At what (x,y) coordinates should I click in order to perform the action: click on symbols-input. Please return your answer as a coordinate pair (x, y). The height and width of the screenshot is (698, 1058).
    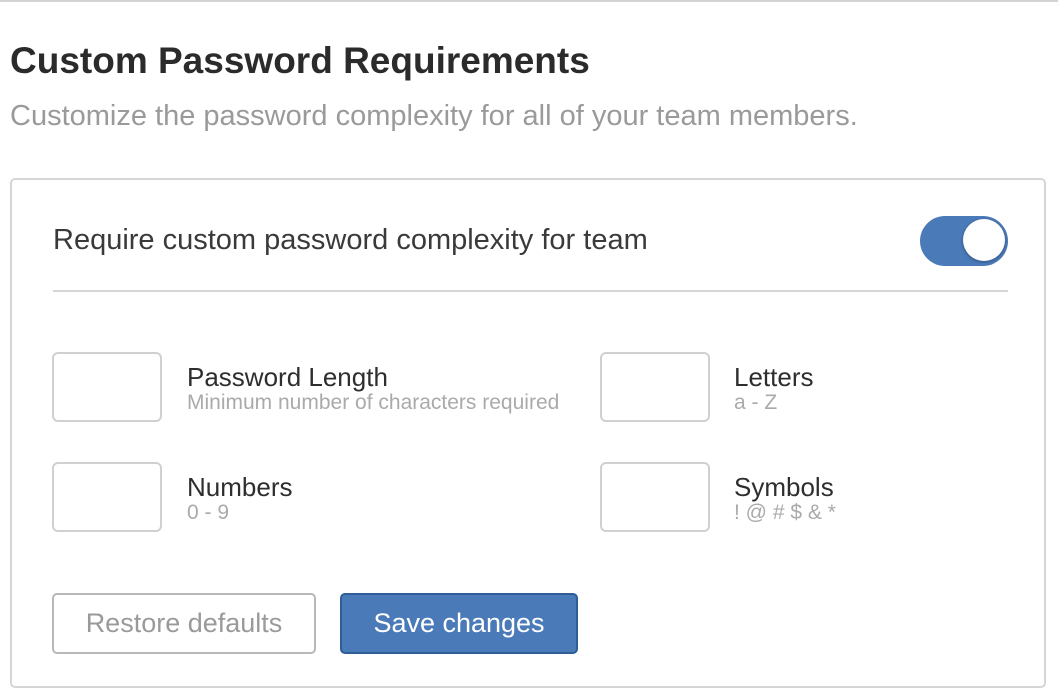
    Looking at the image, I should click on (655, 497).